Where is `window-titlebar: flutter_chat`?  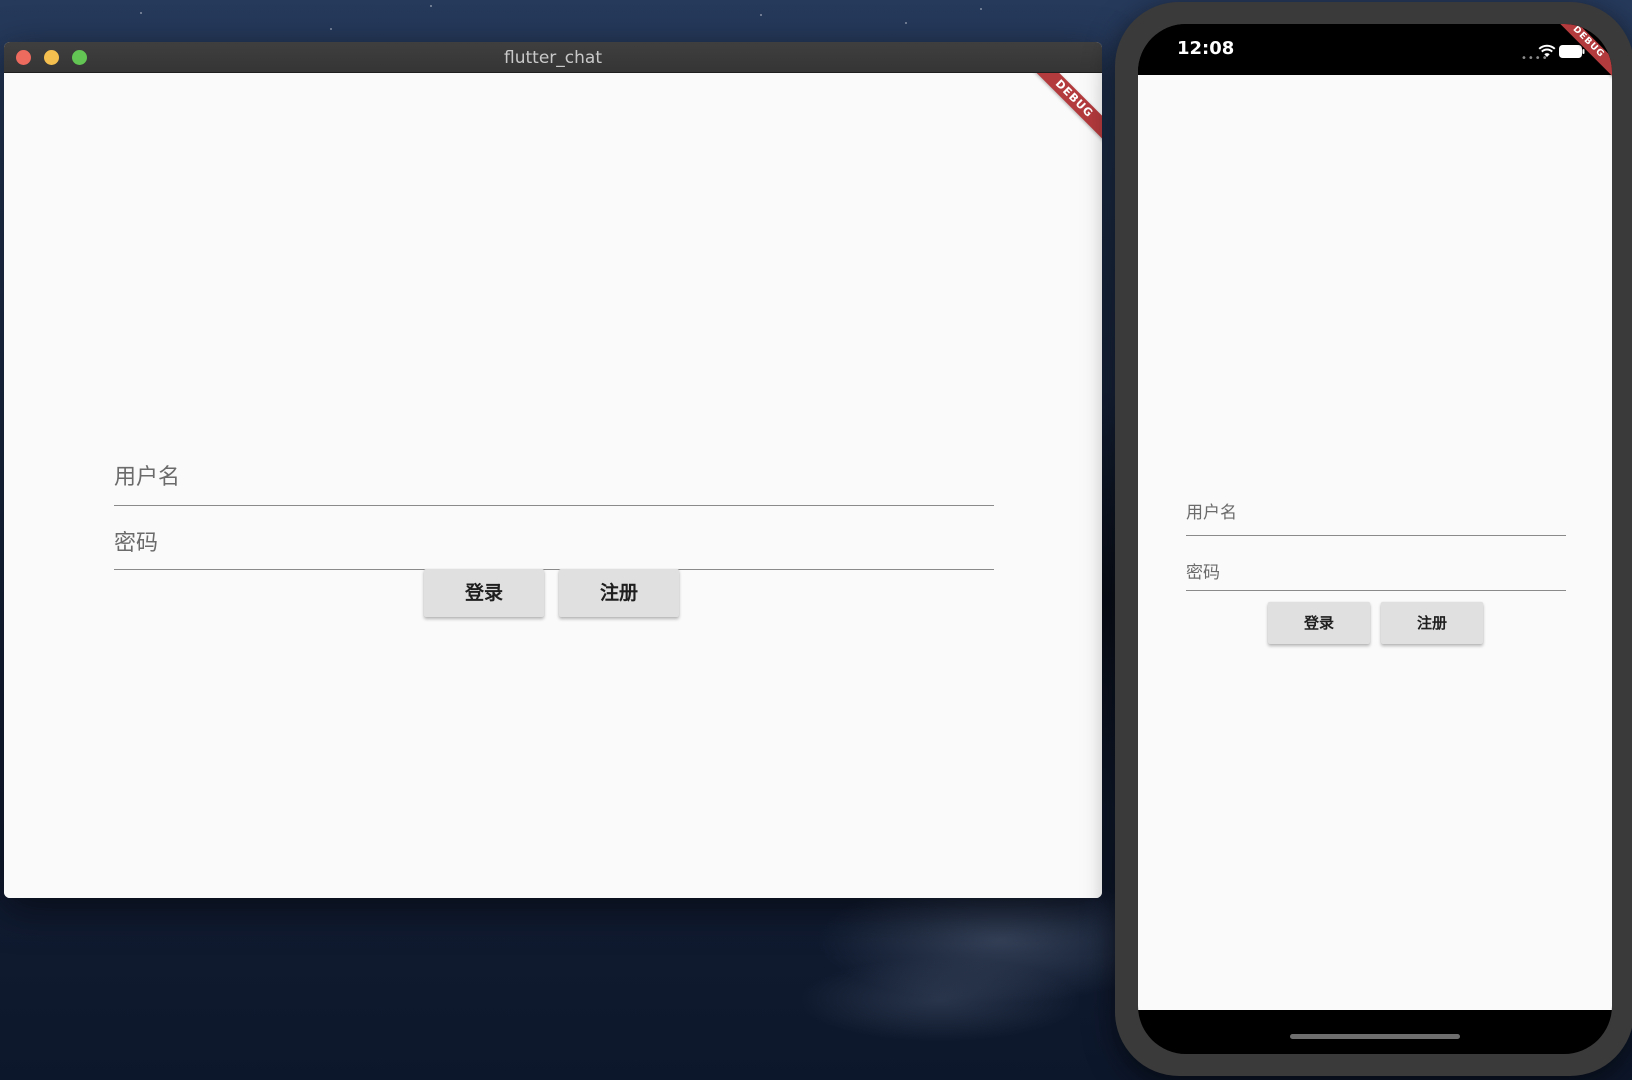 window-titlebar: flutter_chat is located at coordinates (553, 57).